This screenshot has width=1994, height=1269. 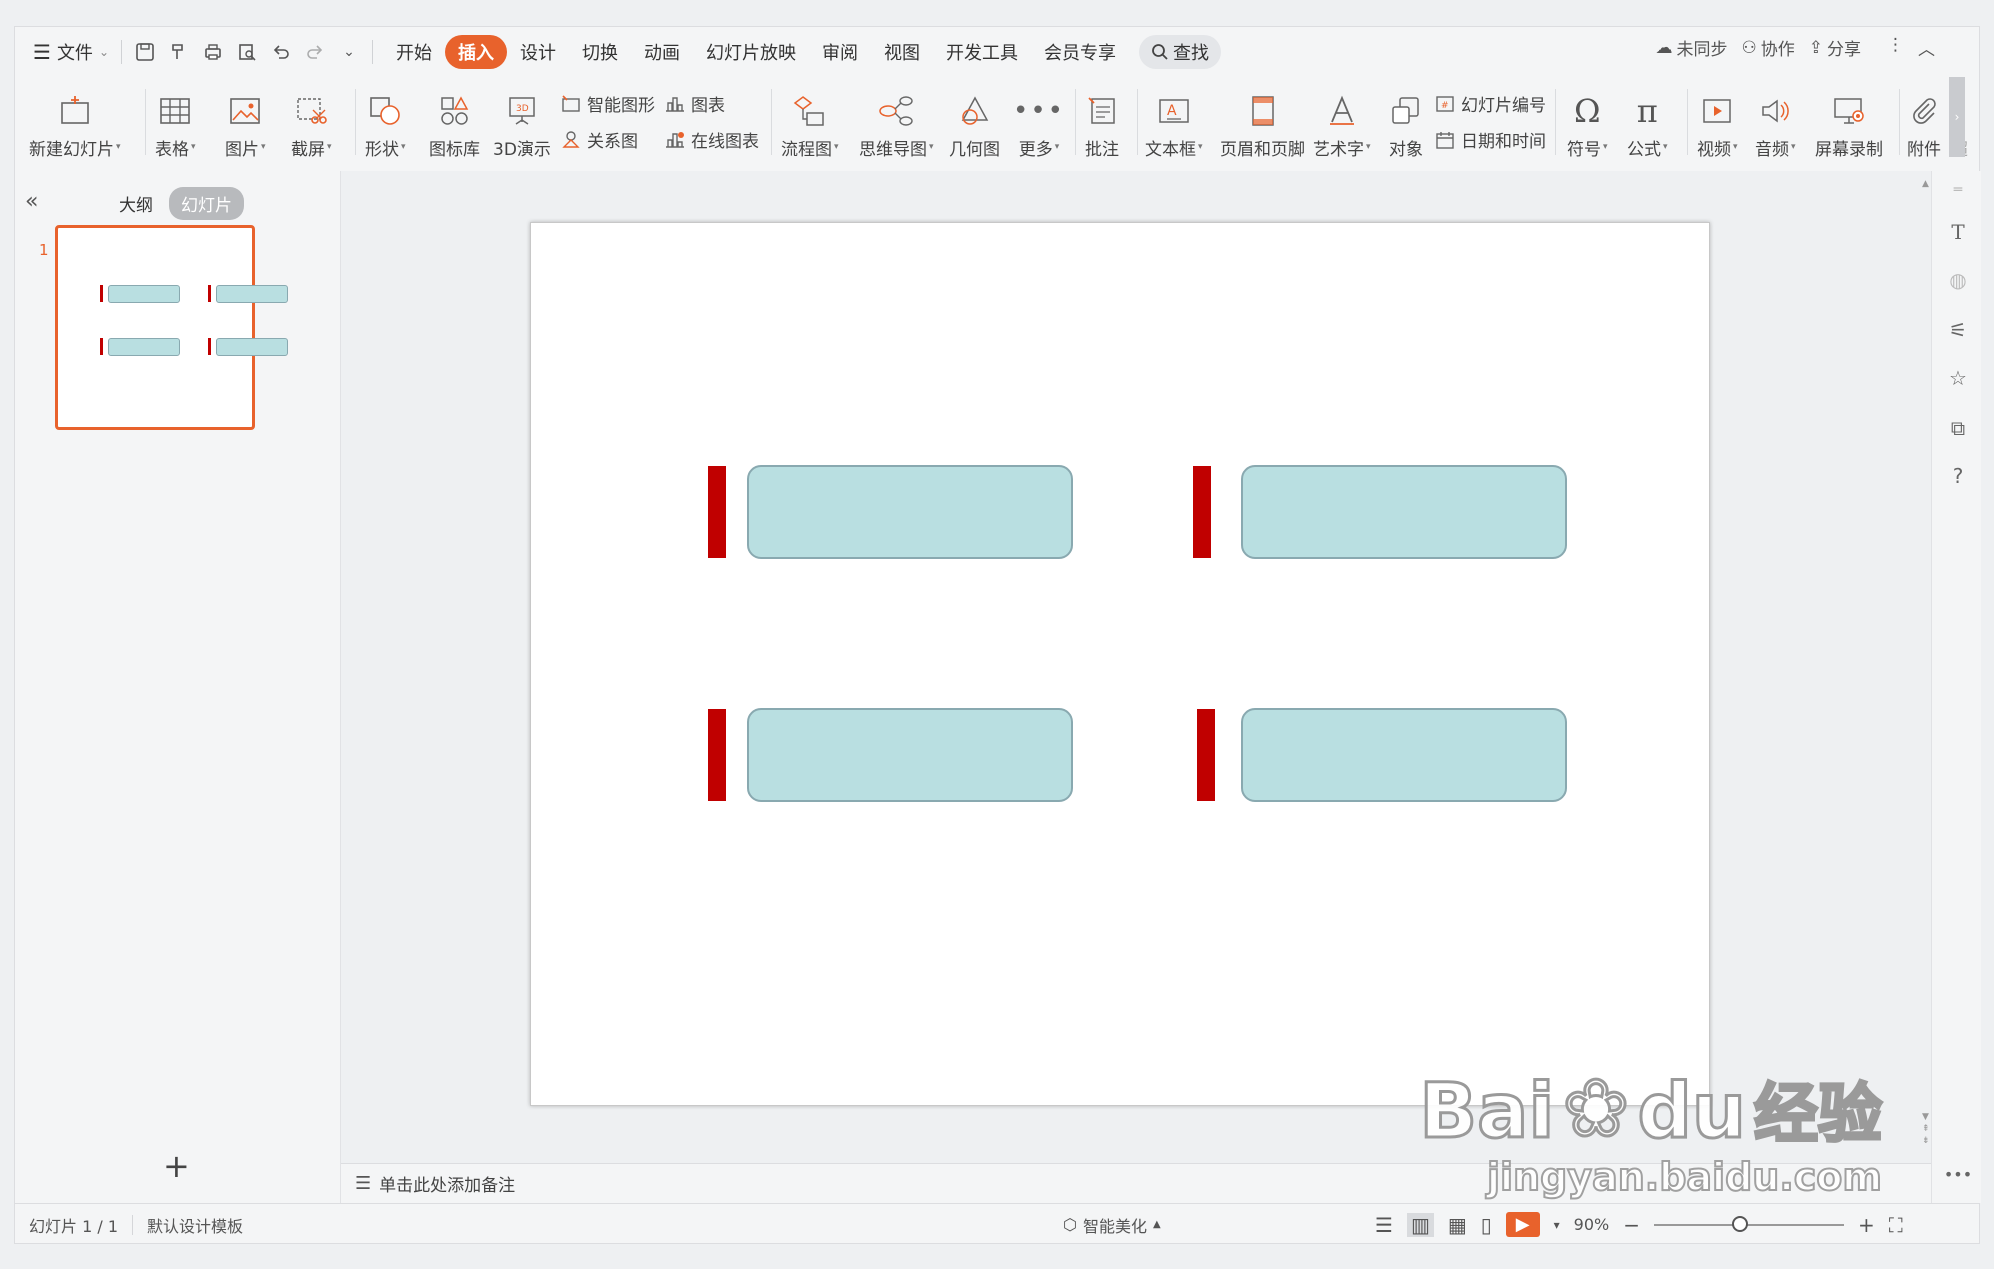 I want to click on print-icon, so click(x=213, y=52).